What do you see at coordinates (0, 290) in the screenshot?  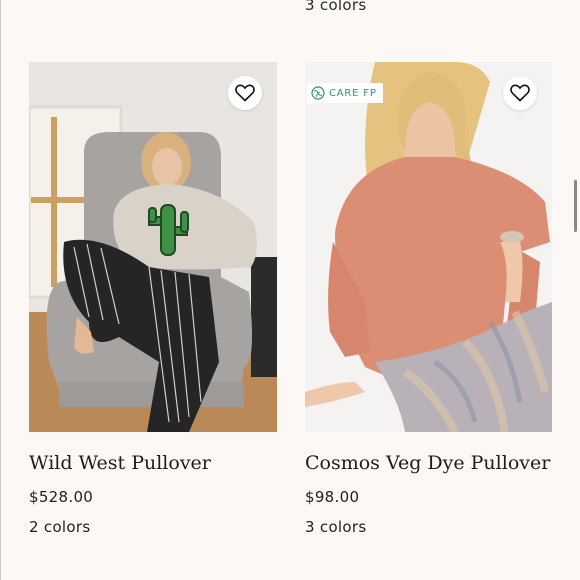 I see `page-edge-divider` at bounding box center [0, 290].